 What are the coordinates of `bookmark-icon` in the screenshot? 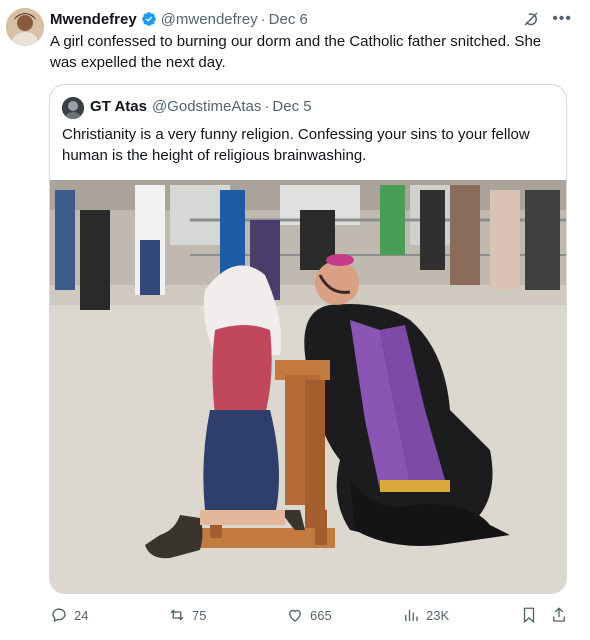 It's located at (529, 615).